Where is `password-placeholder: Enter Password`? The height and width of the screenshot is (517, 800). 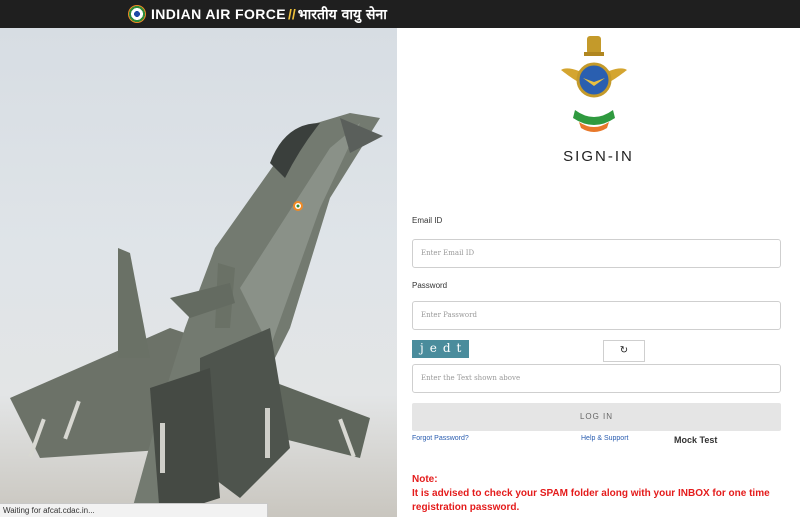
password-placeholder: Enter Password is located at coordinates (449, 315).